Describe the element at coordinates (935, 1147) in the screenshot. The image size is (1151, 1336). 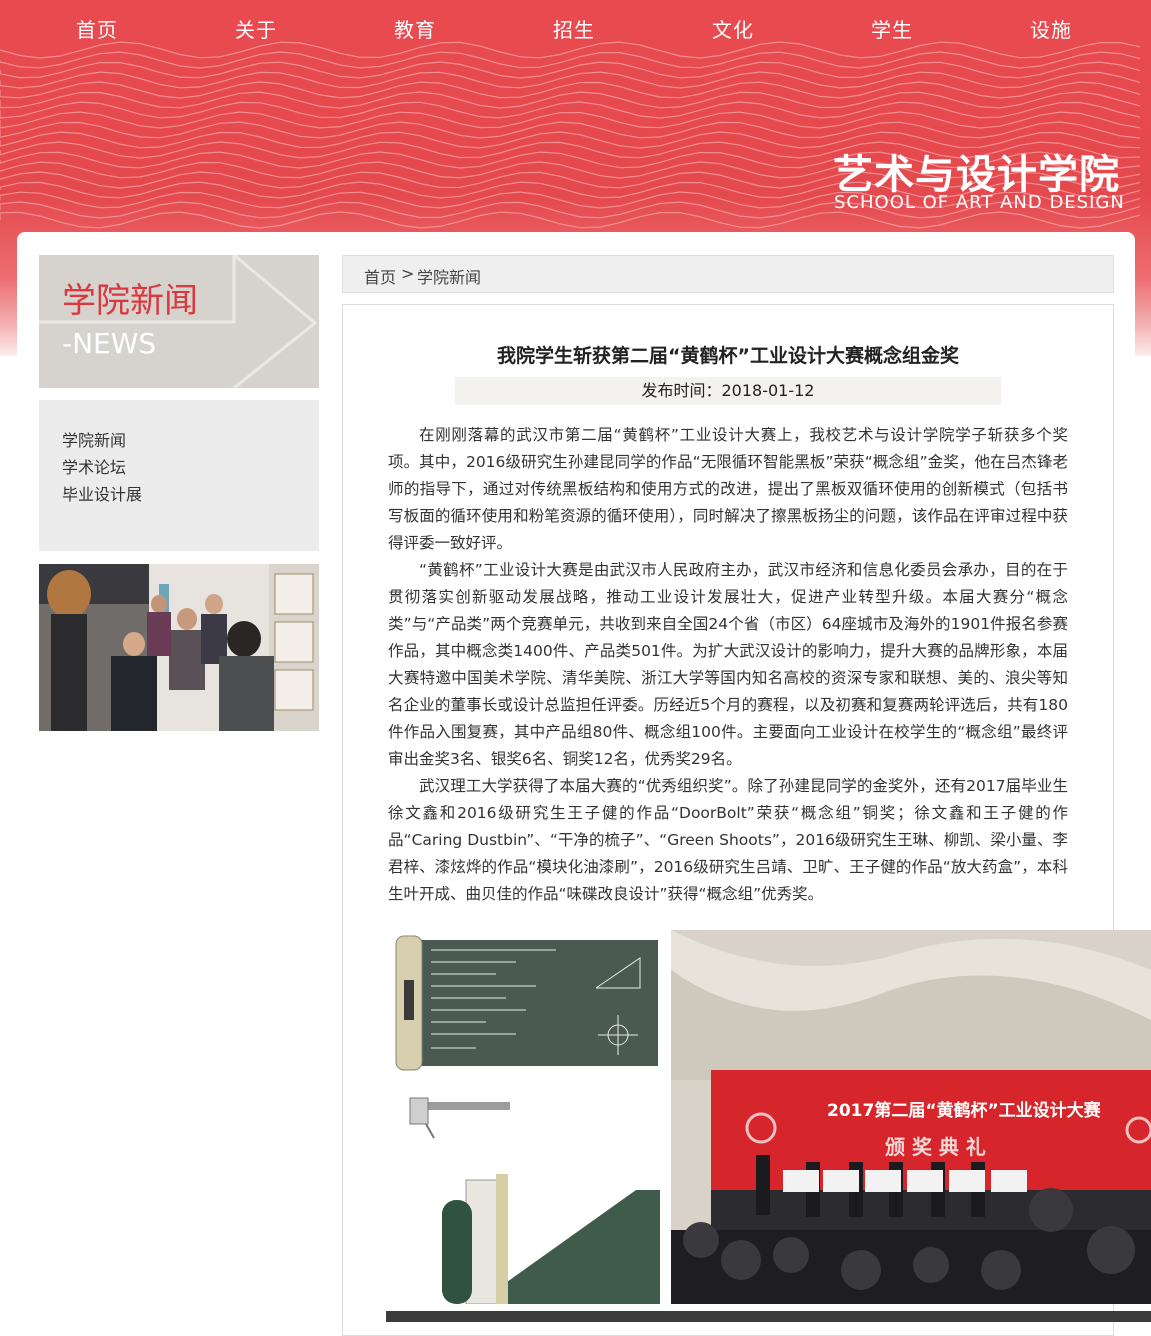
I see `banner-subtext: 颁 奖 典 礼` at that location.